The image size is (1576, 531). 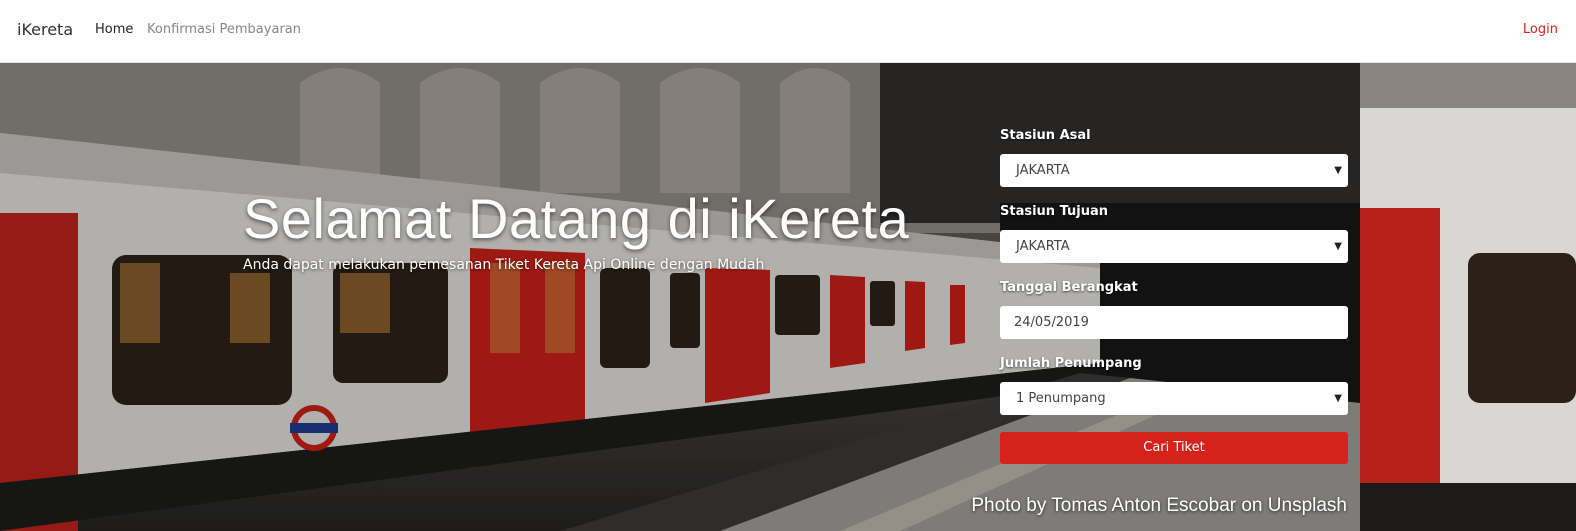 I want to click on origin-select-value: JAKARTA, so click(x=1043, y=170).